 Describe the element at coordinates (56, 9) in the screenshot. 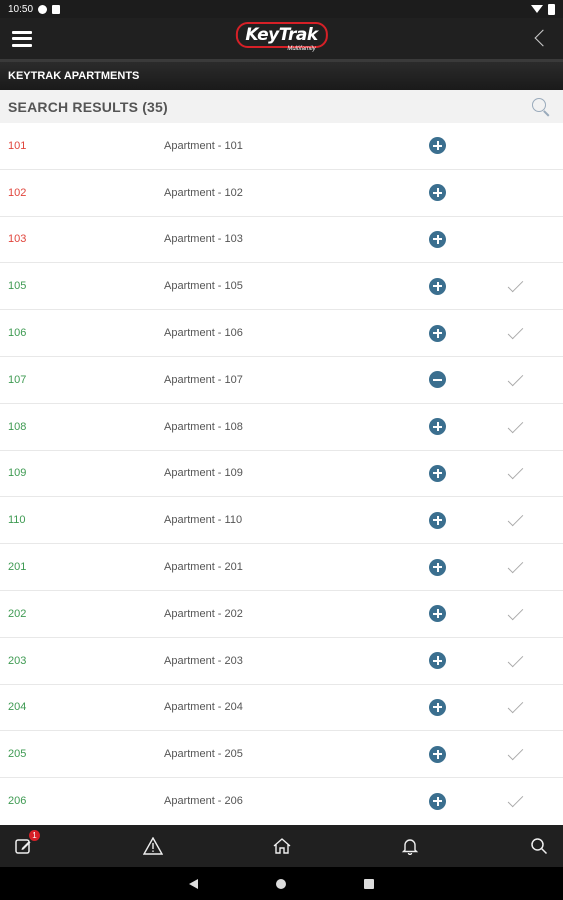

I see `sim-icon` at that location.